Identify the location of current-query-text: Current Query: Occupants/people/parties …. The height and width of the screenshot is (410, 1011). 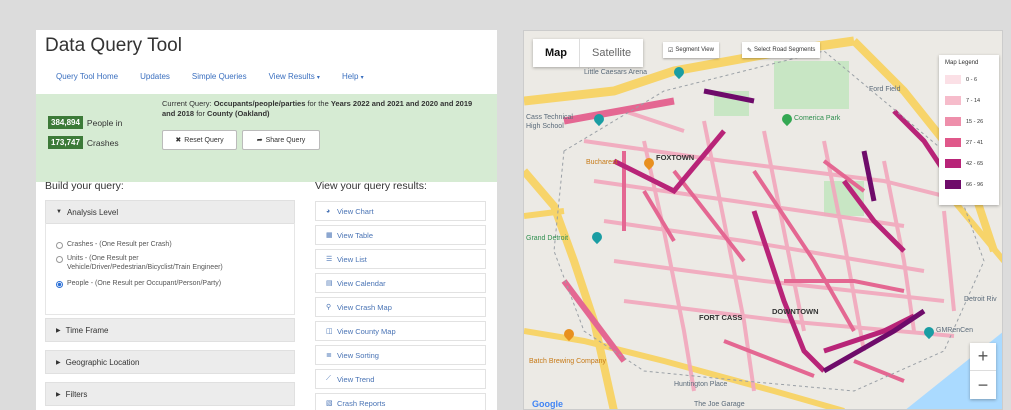
(317, 108).